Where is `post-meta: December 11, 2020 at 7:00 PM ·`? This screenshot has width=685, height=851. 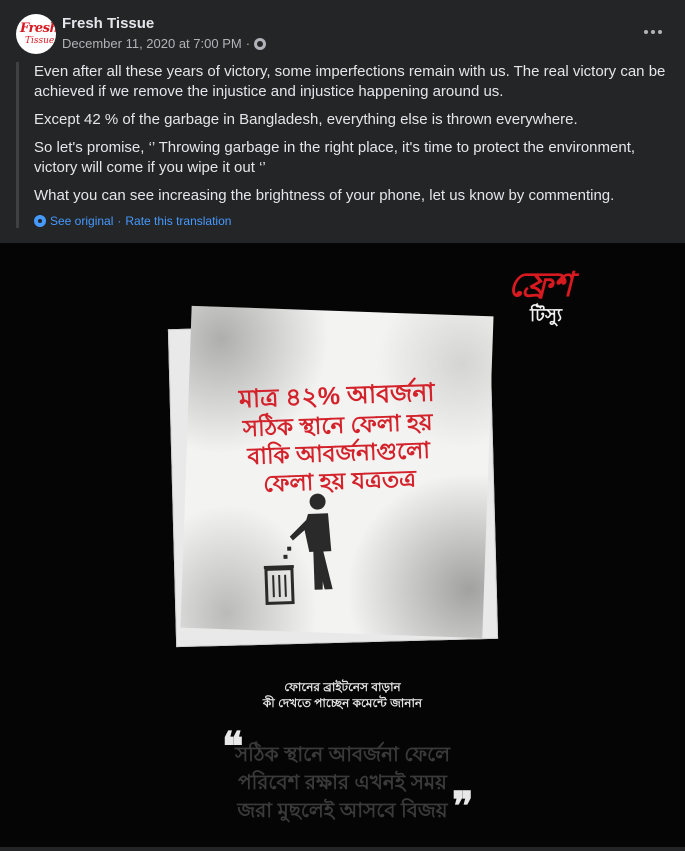 post-meta: December 11, 2020 at 7:00 PM · is located at coordinates (164, 43).